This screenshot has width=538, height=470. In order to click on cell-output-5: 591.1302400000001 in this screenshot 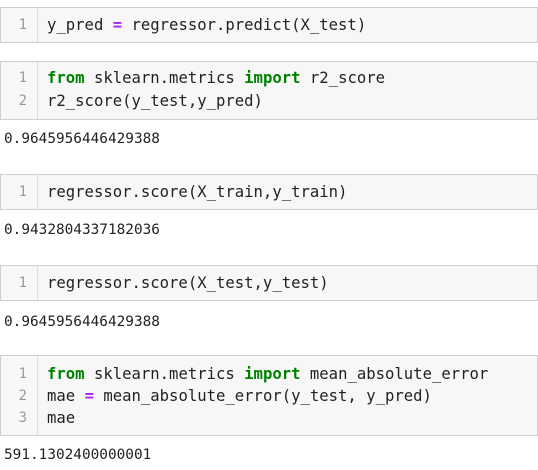, I will do `click(78, 455)`.